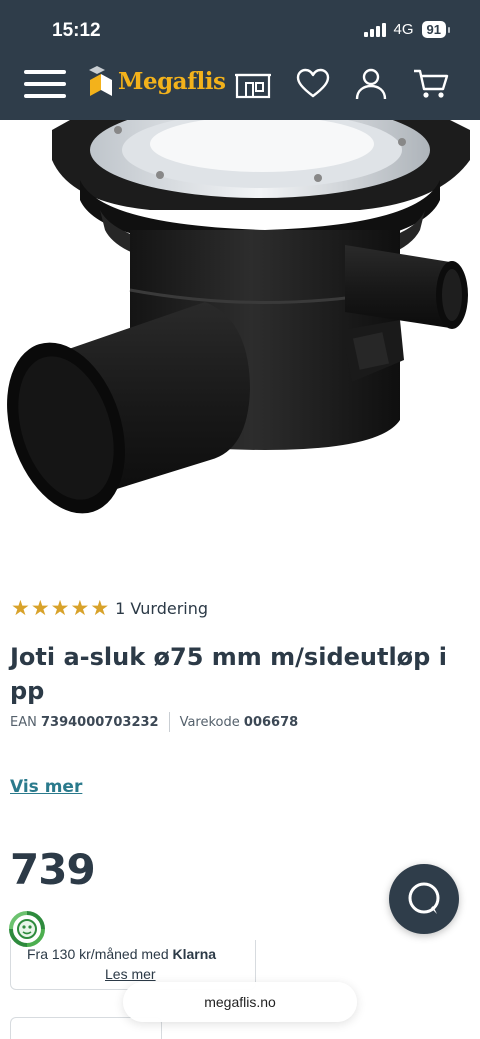 The height and width of the screenshot is (1039, 480). What do you see at coordinates (374, 29) in the screenshot?
I see `signal-icon` at bounding box center [374, 29].